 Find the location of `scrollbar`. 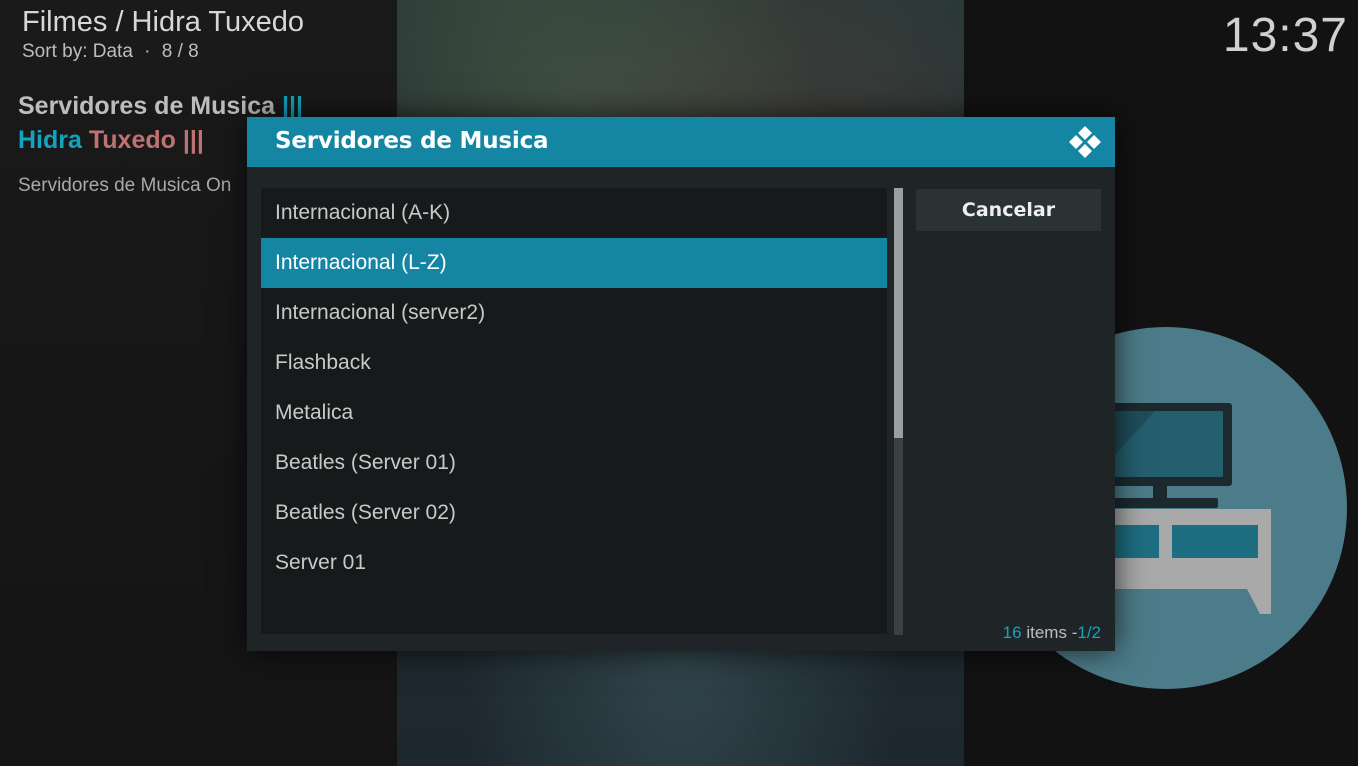

scrollbar is located at coordinates (898, 411).